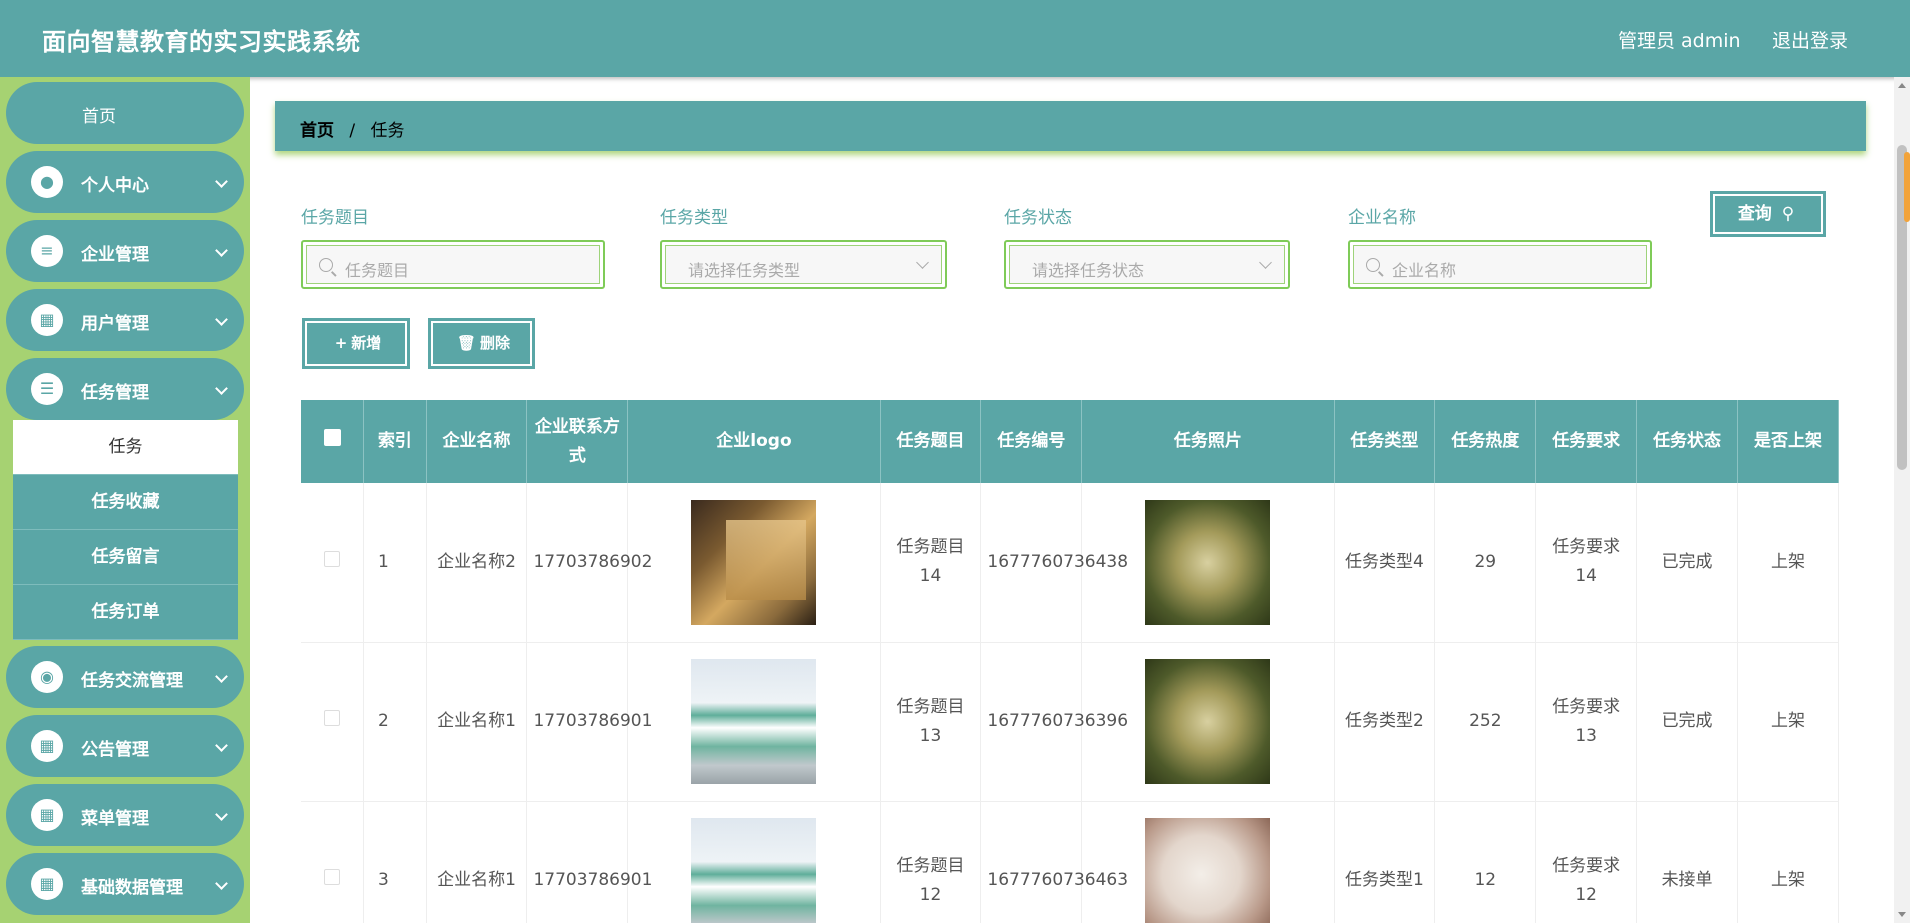  What do you see at coordinates (477, 862) in the screenshot?
I see `cell-company: 企业名称1` at bounding box center [477, 862].